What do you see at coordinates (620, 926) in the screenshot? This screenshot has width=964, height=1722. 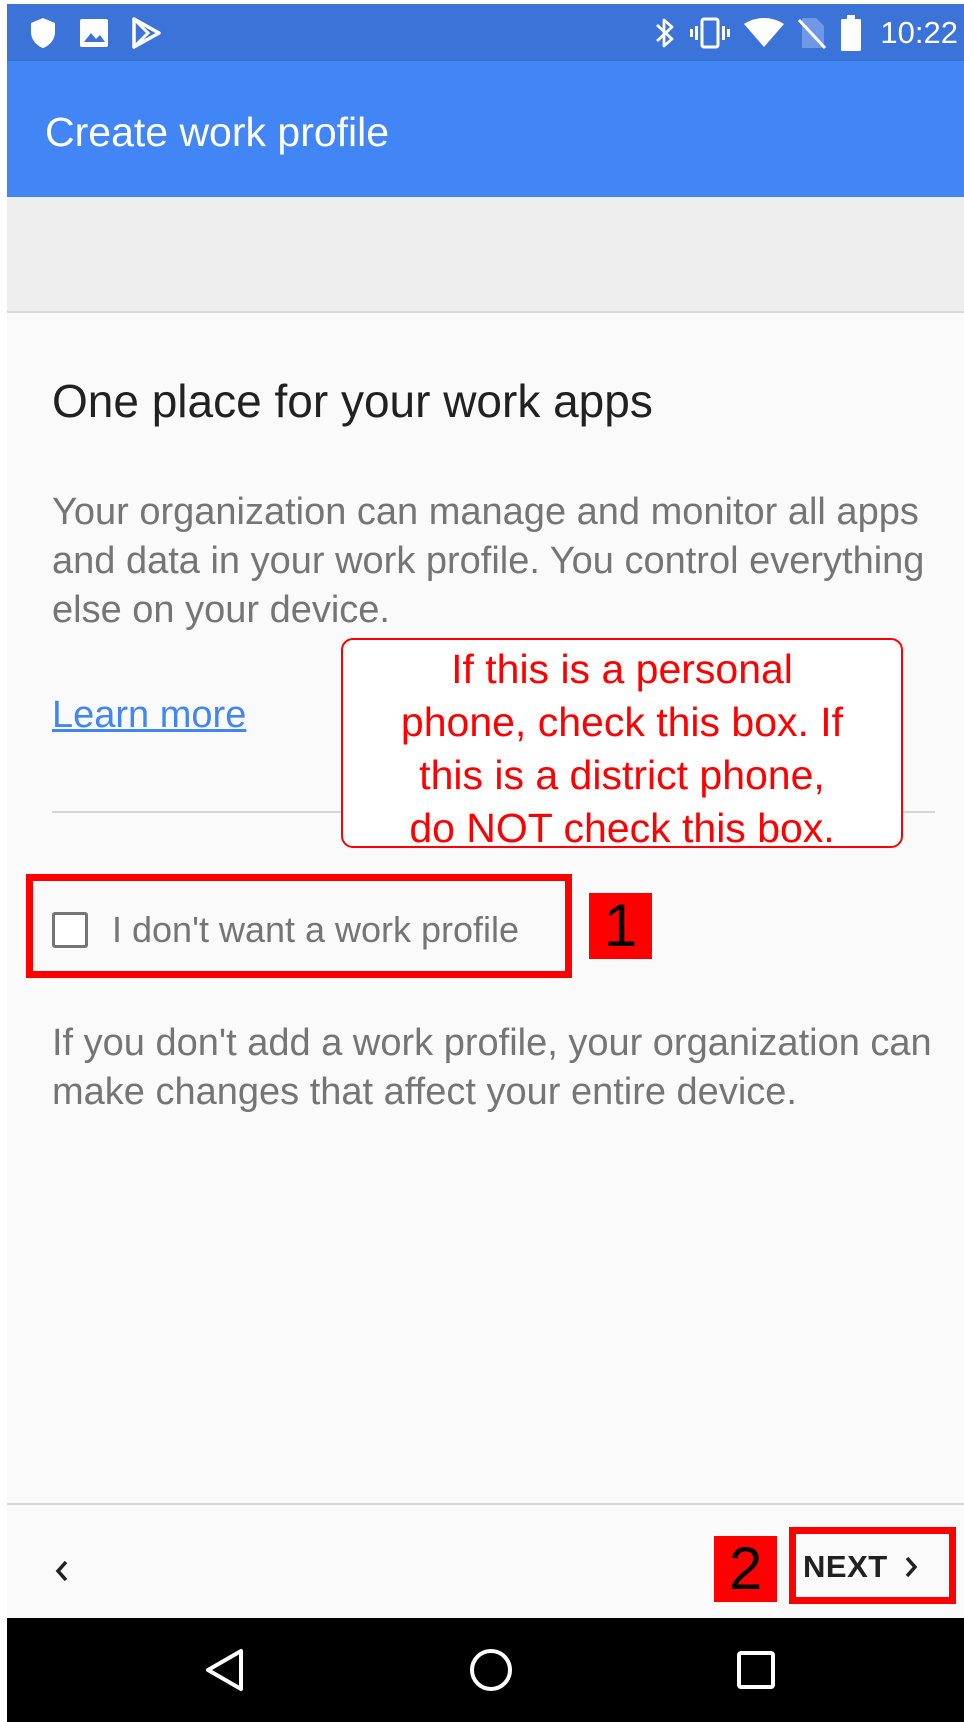 I see `step-badge-1: 1` at bounding box center [620, 926].